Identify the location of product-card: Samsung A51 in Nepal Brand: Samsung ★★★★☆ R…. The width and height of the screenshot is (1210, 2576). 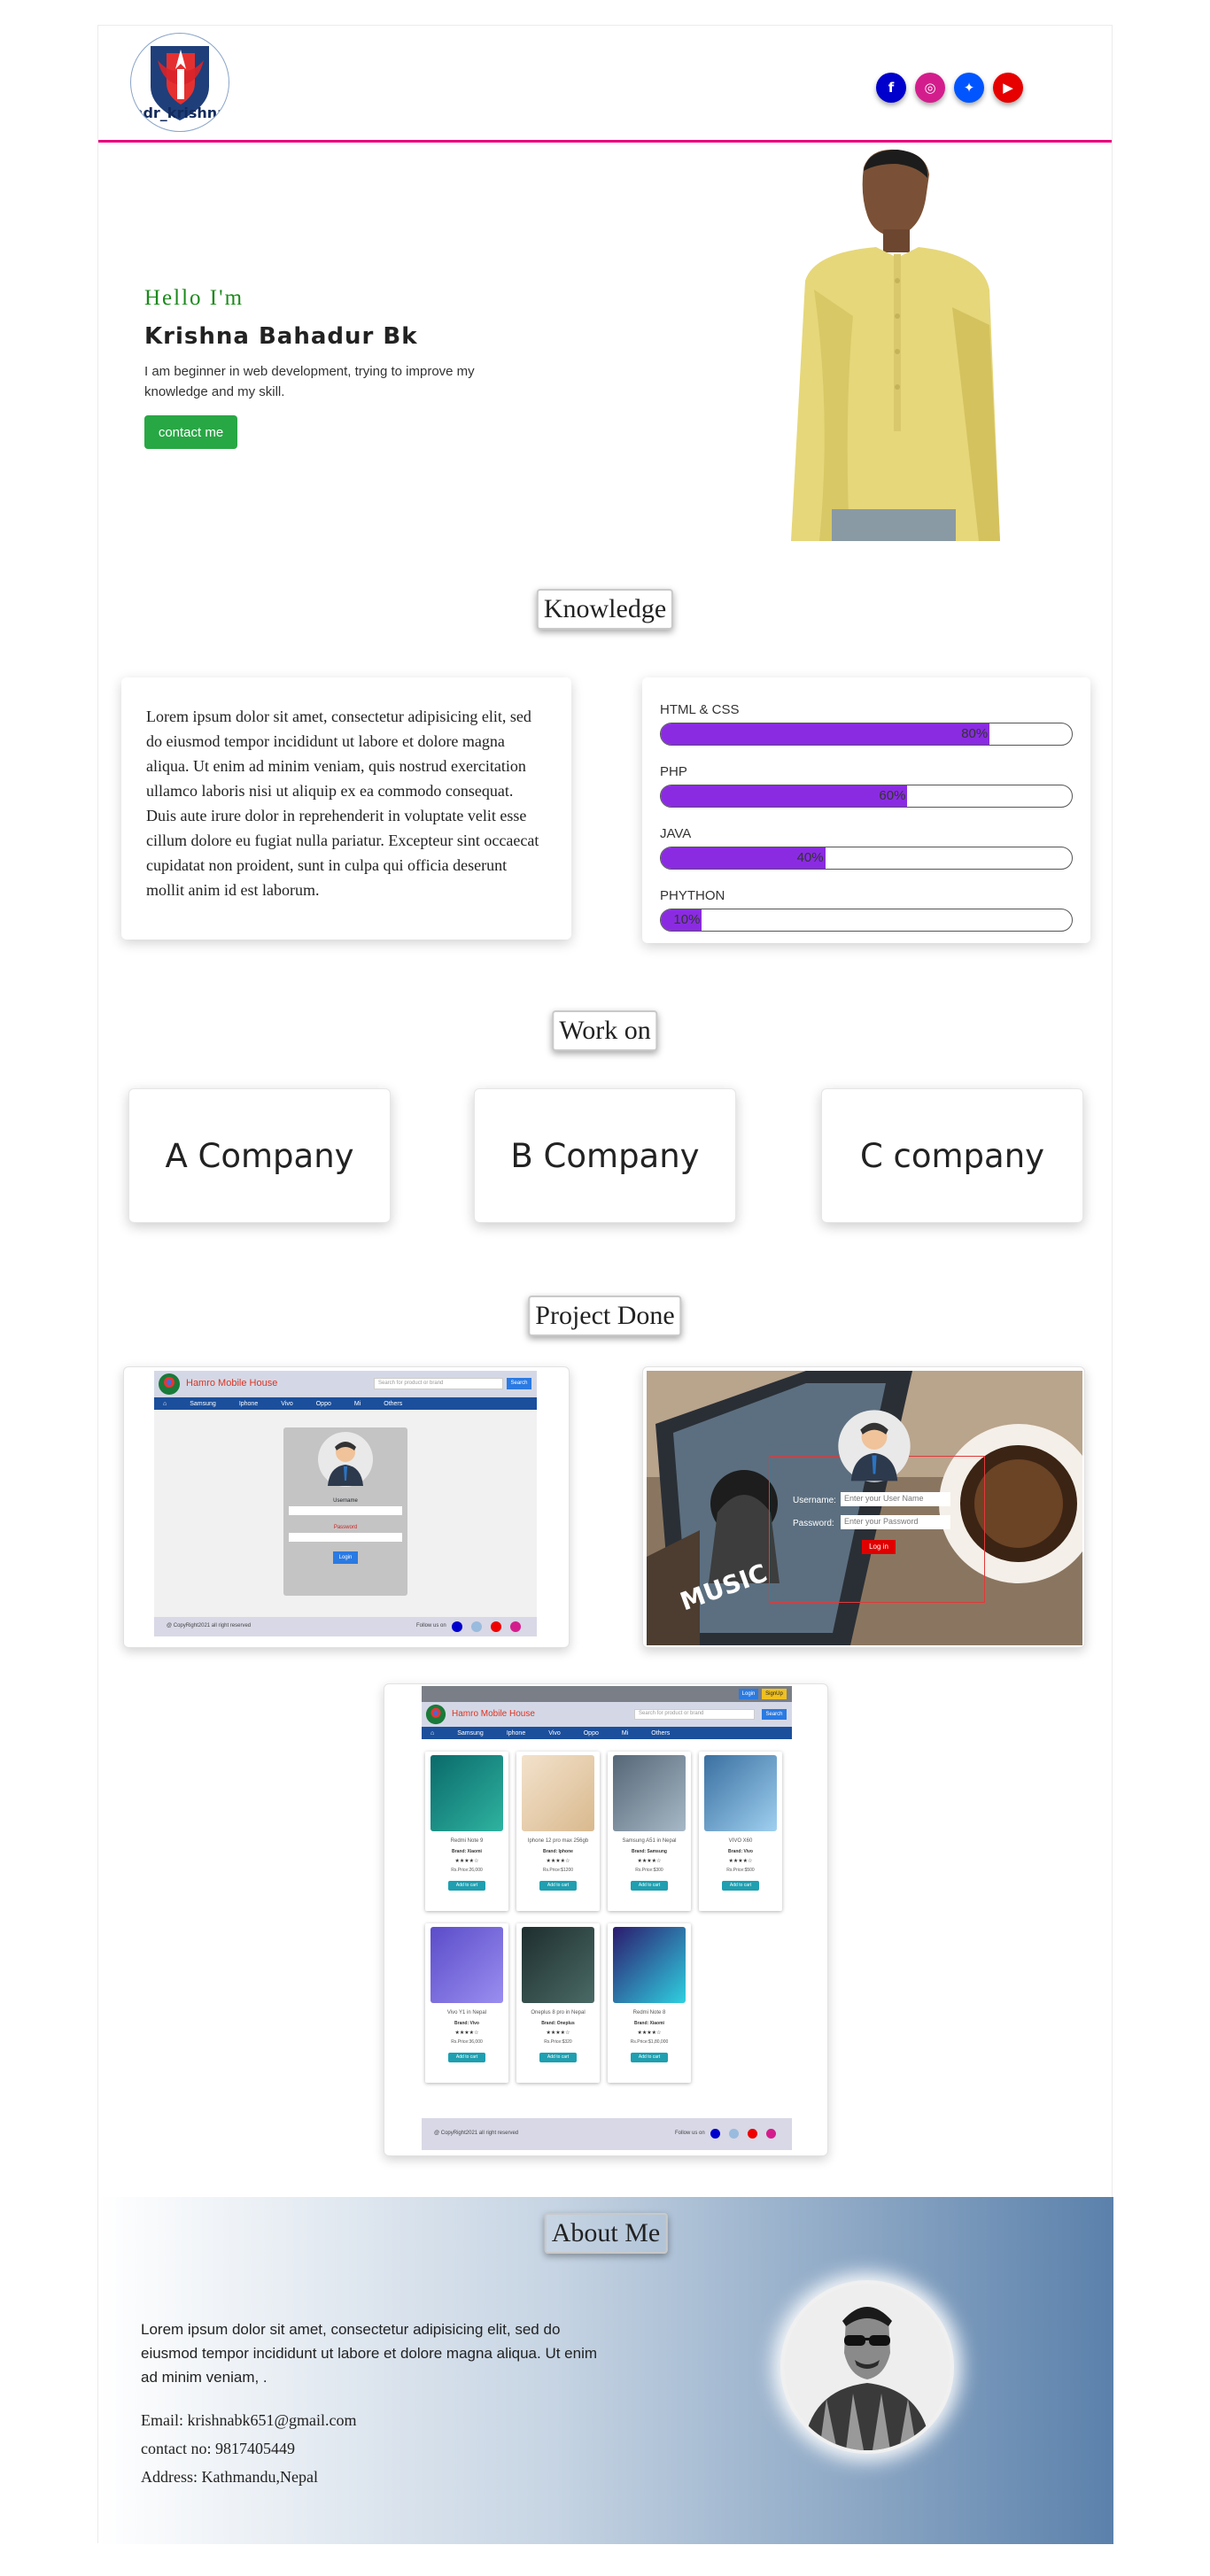
(650, 1831).